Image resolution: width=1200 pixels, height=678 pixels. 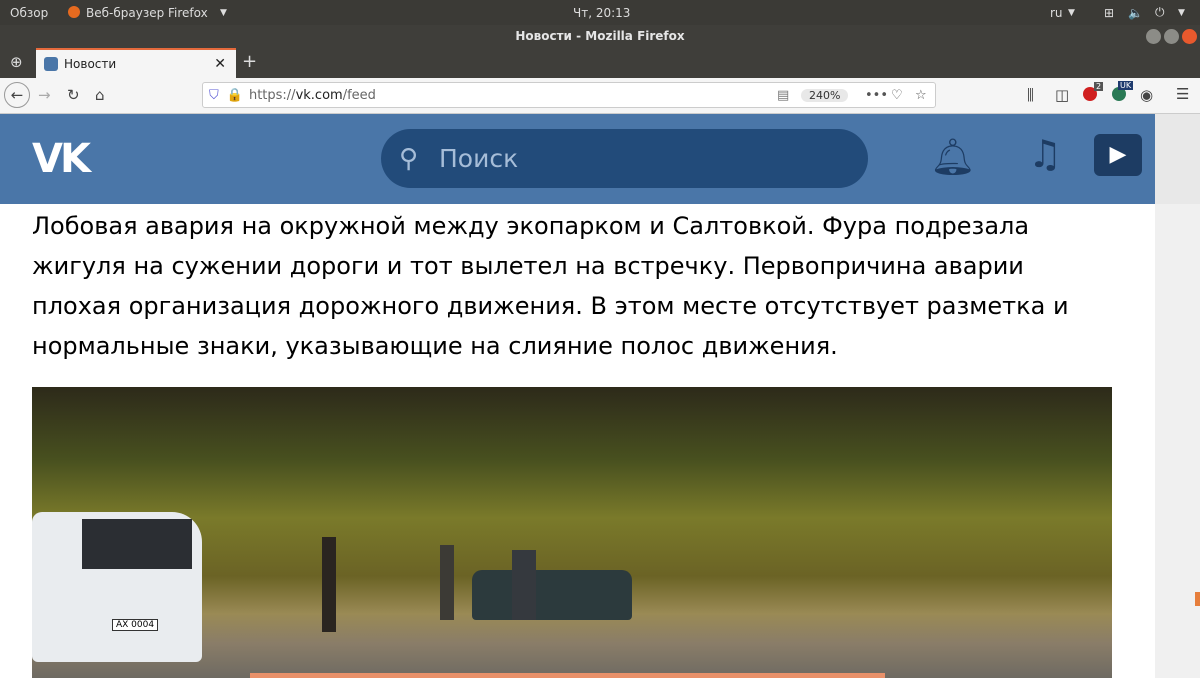 What do you see at coordinates (1062, 95) in the screenshot?
I see `sidebar-icon: ◫` at bounding box center [1062, 95].